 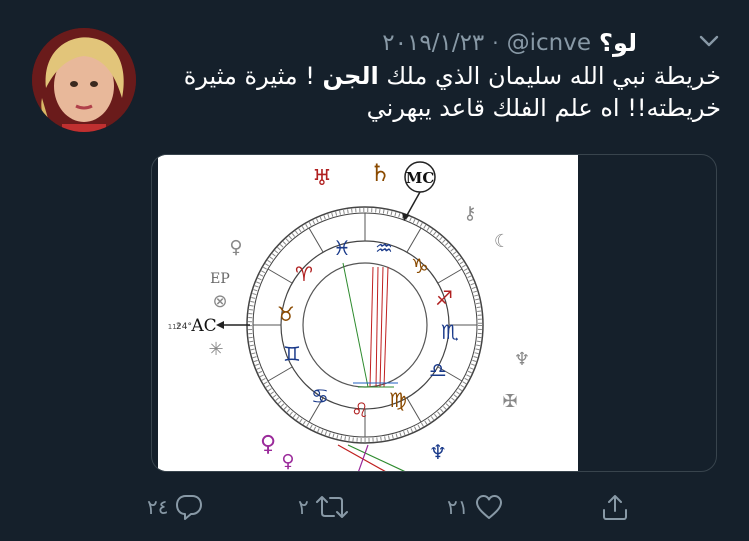 What do you see at coordinates (618, 43) in the screenshot?
I see `display-name: لو؟` at bounding box center [618, 43].